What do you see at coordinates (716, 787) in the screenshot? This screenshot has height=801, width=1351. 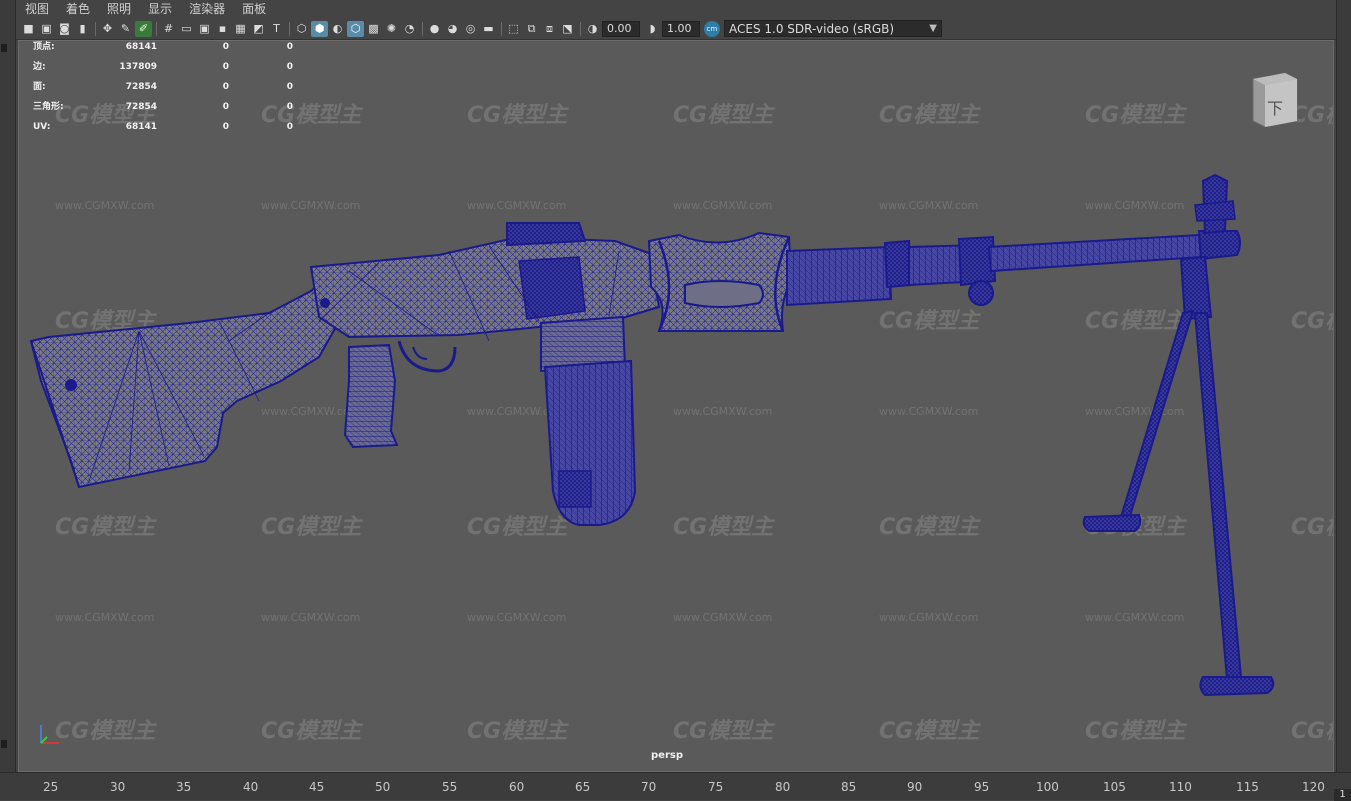 I see `timeline-tick-label: 75` at bounding box center [716, 787].